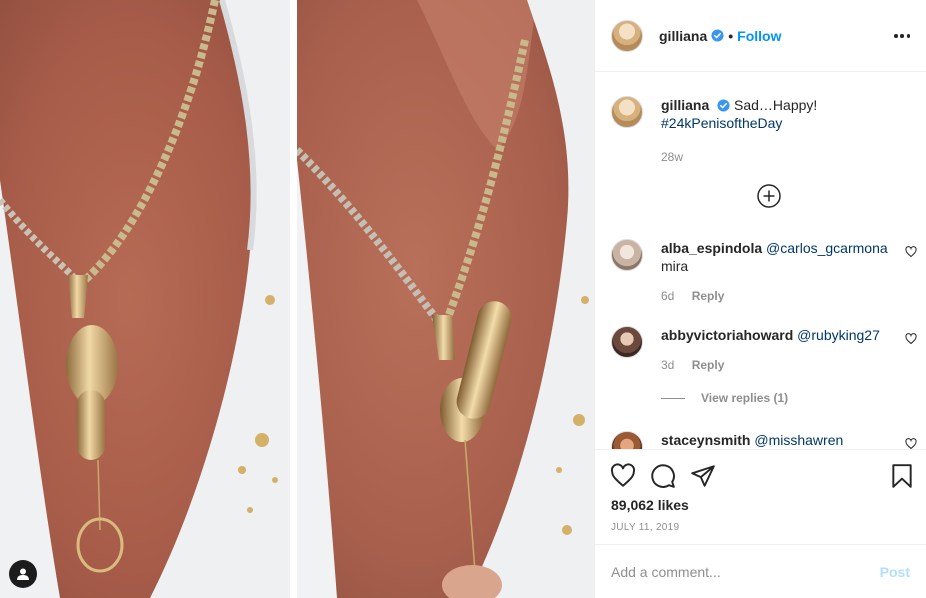 This screenshot has height=598, width=926. I want to click on view-replies-line, so click(673, 398).